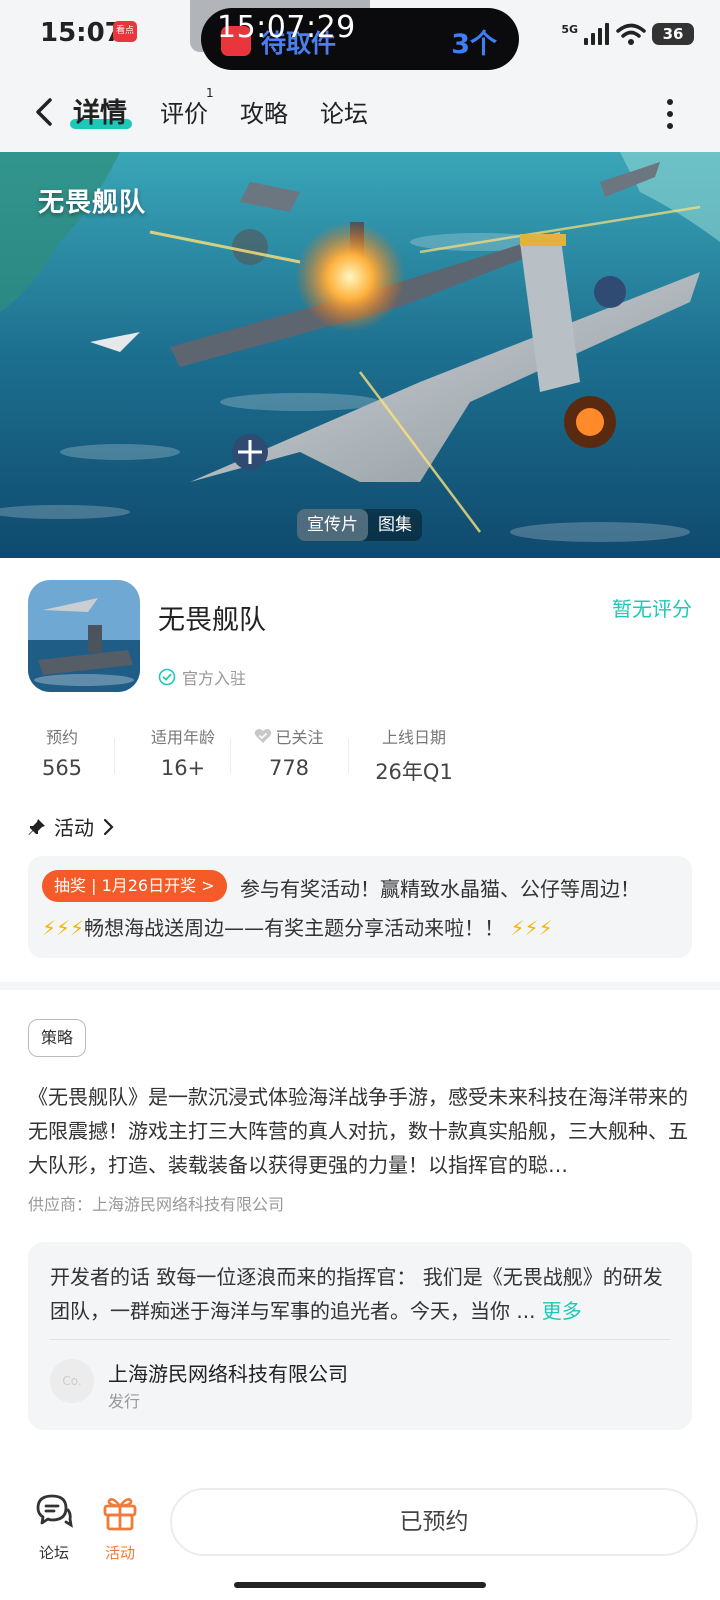 Image resolution: width=720 pixels, height=1600 pixels. Describe the element at coordinates (414, 755) in the screenshot. I see `stat-launch-date: 上线日期 26年Q1` at that location.